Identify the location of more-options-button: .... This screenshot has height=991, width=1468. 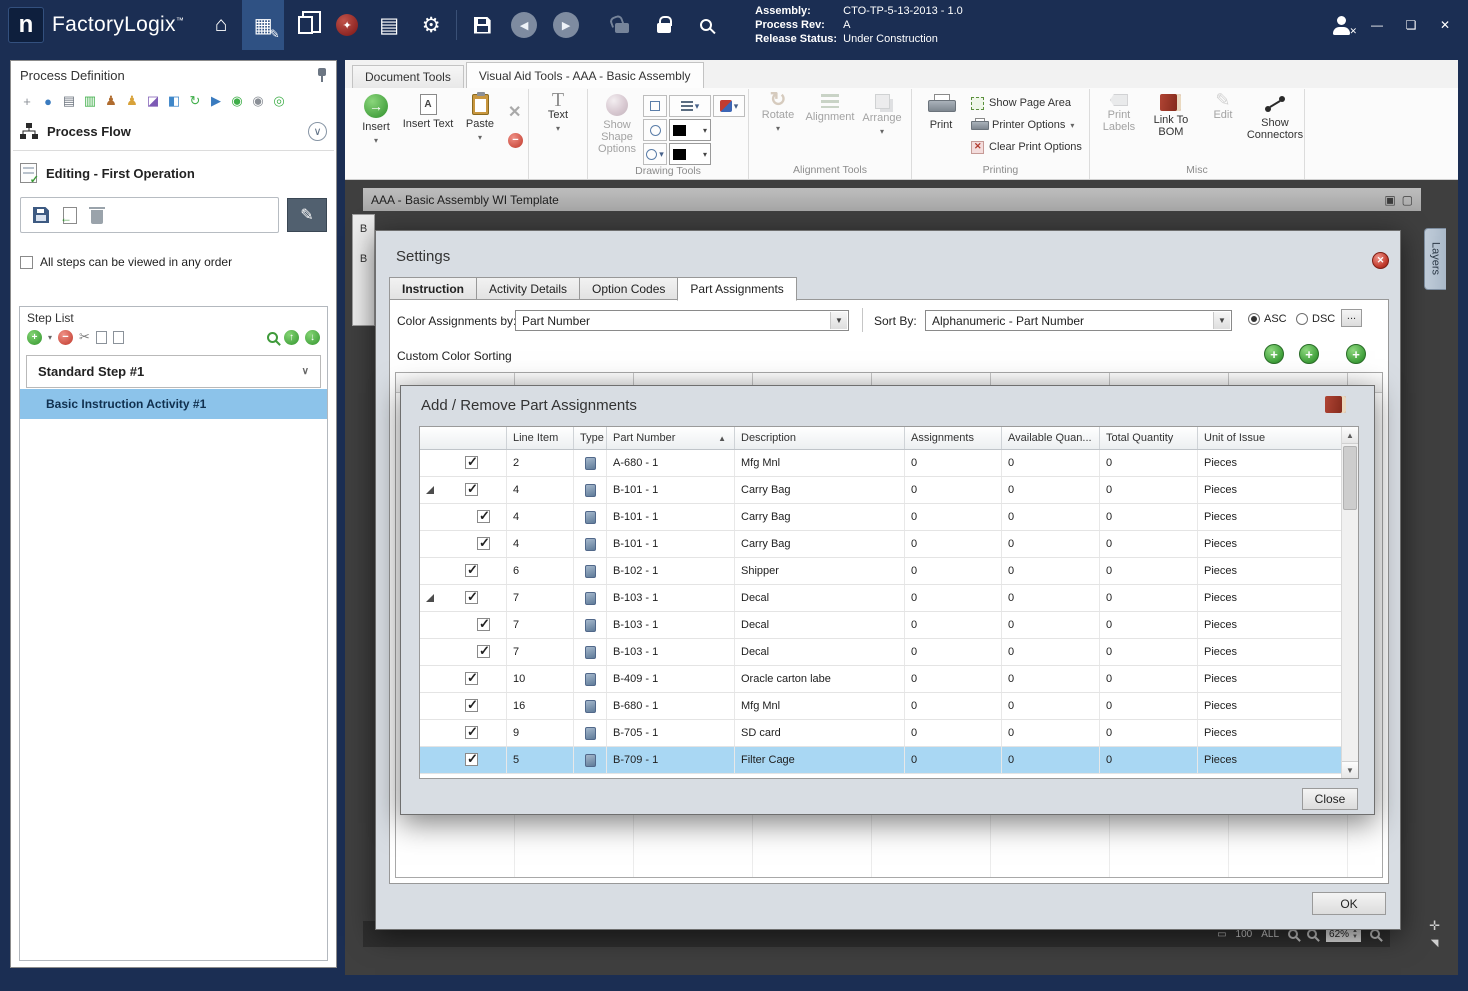
(1351, 318).